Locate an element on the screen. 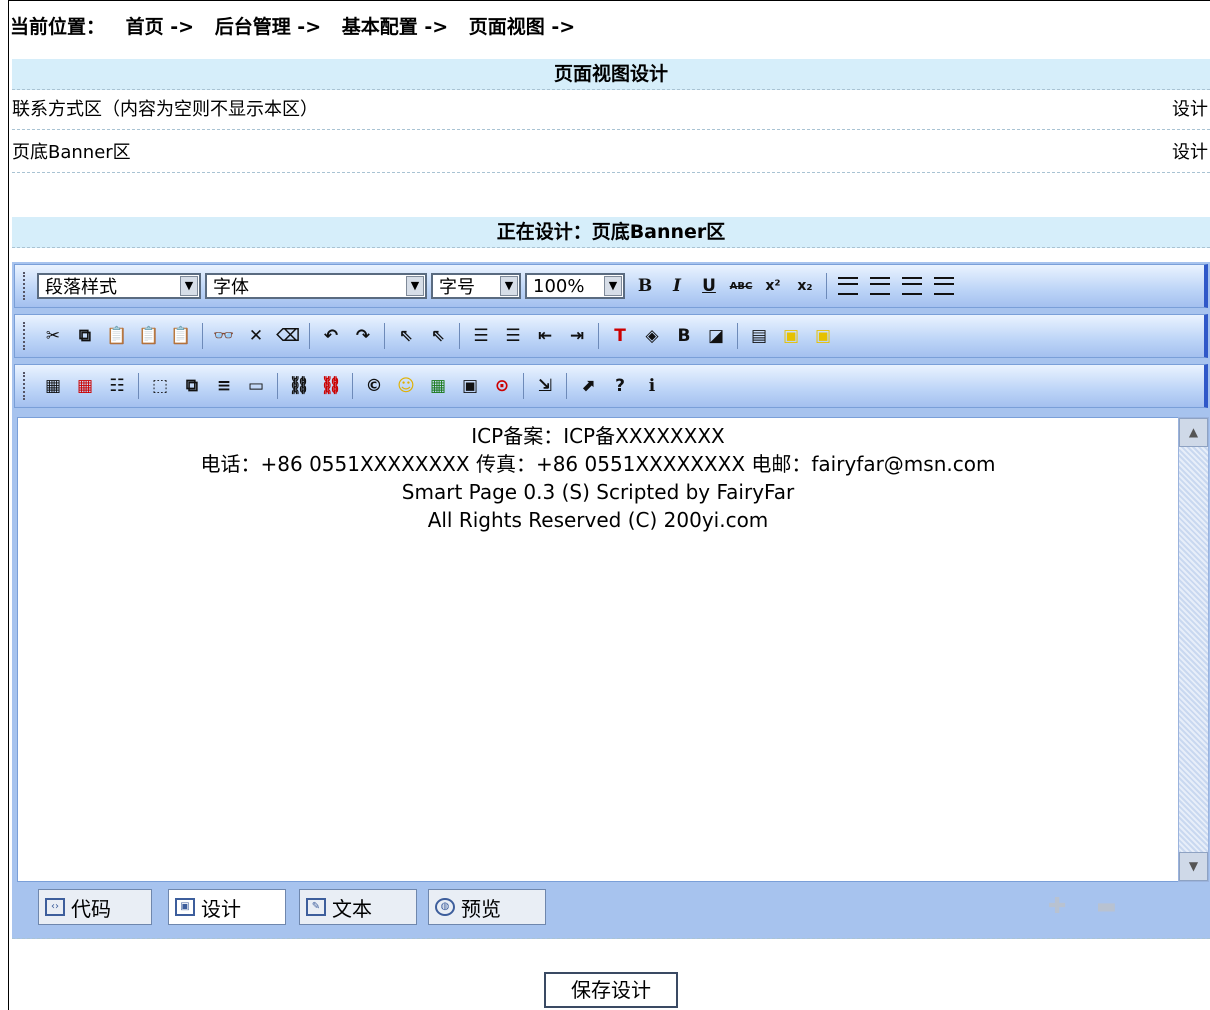 The width and height of the screenshot is (1210, 1010). absolute-position-button: ⇖ is located at coordinates (438, 336).